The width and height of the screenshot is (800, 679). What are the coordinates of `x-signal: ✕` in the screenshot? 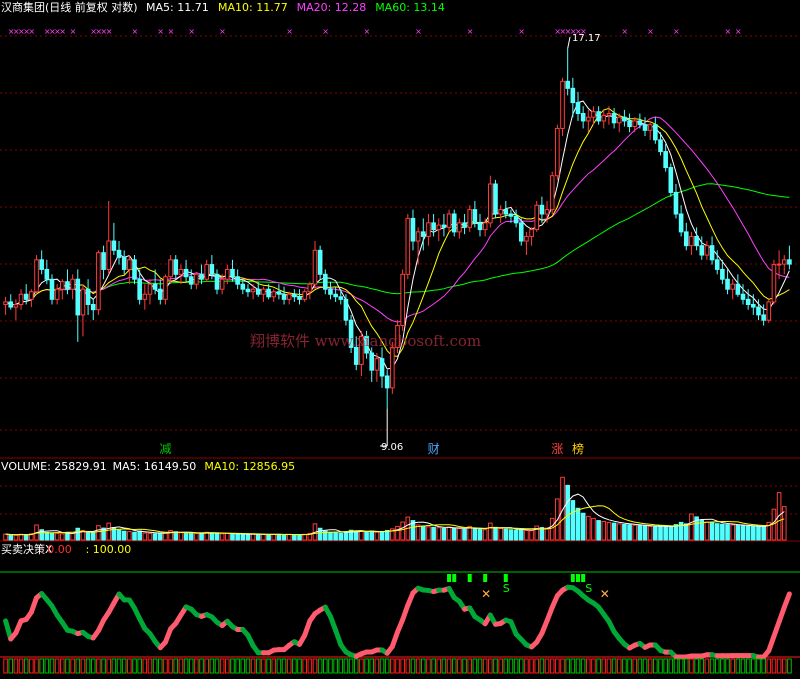 It's located at (486, 594).